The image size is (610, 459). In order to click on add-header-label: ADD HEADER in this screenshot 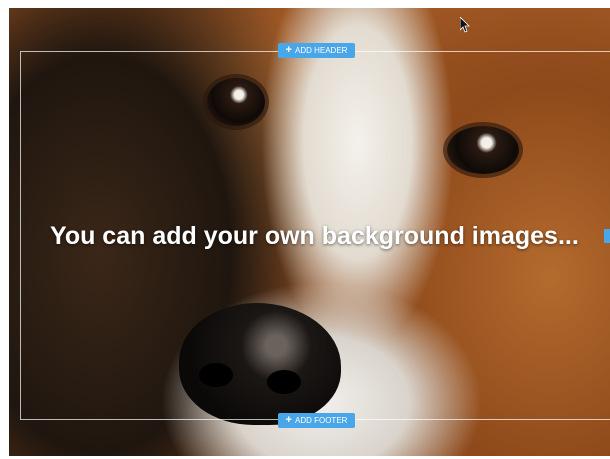, I will do `click(321, 50)`.